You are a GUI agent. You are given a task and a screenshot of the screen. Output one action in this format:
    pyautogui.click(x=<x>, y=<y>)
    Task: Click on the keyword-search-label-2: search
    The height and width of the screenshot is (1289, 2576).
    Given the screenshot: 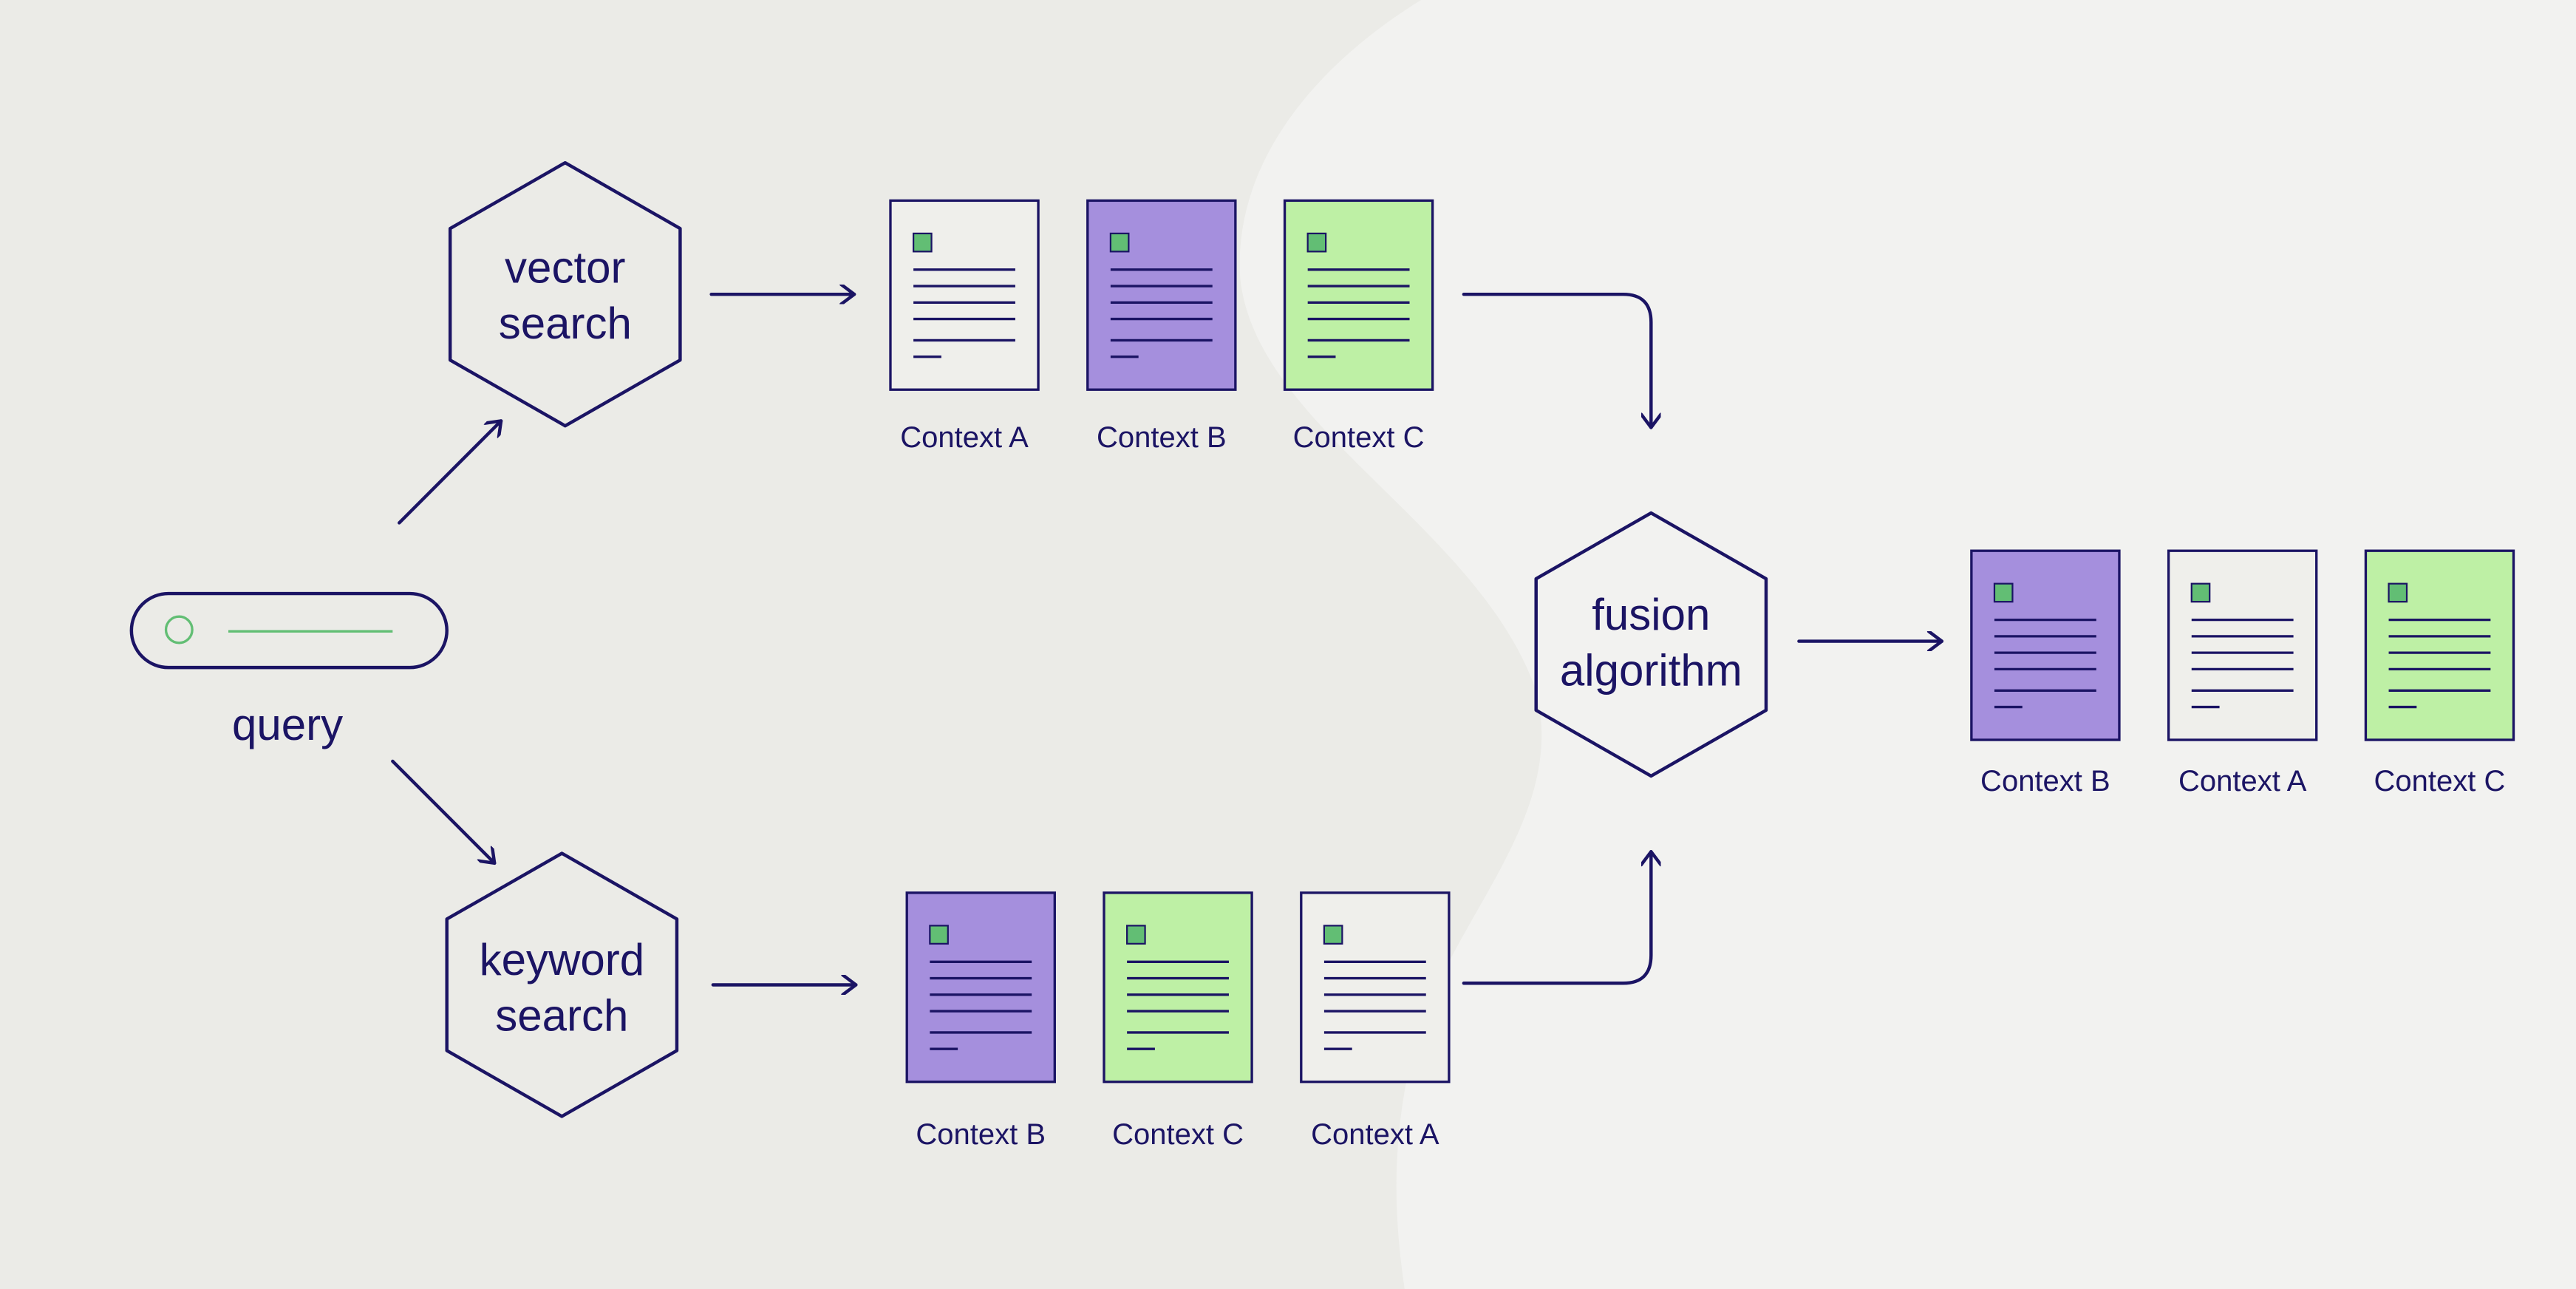 What is the action you would take?
    pyautogui.click(x=561, y=1016)
    